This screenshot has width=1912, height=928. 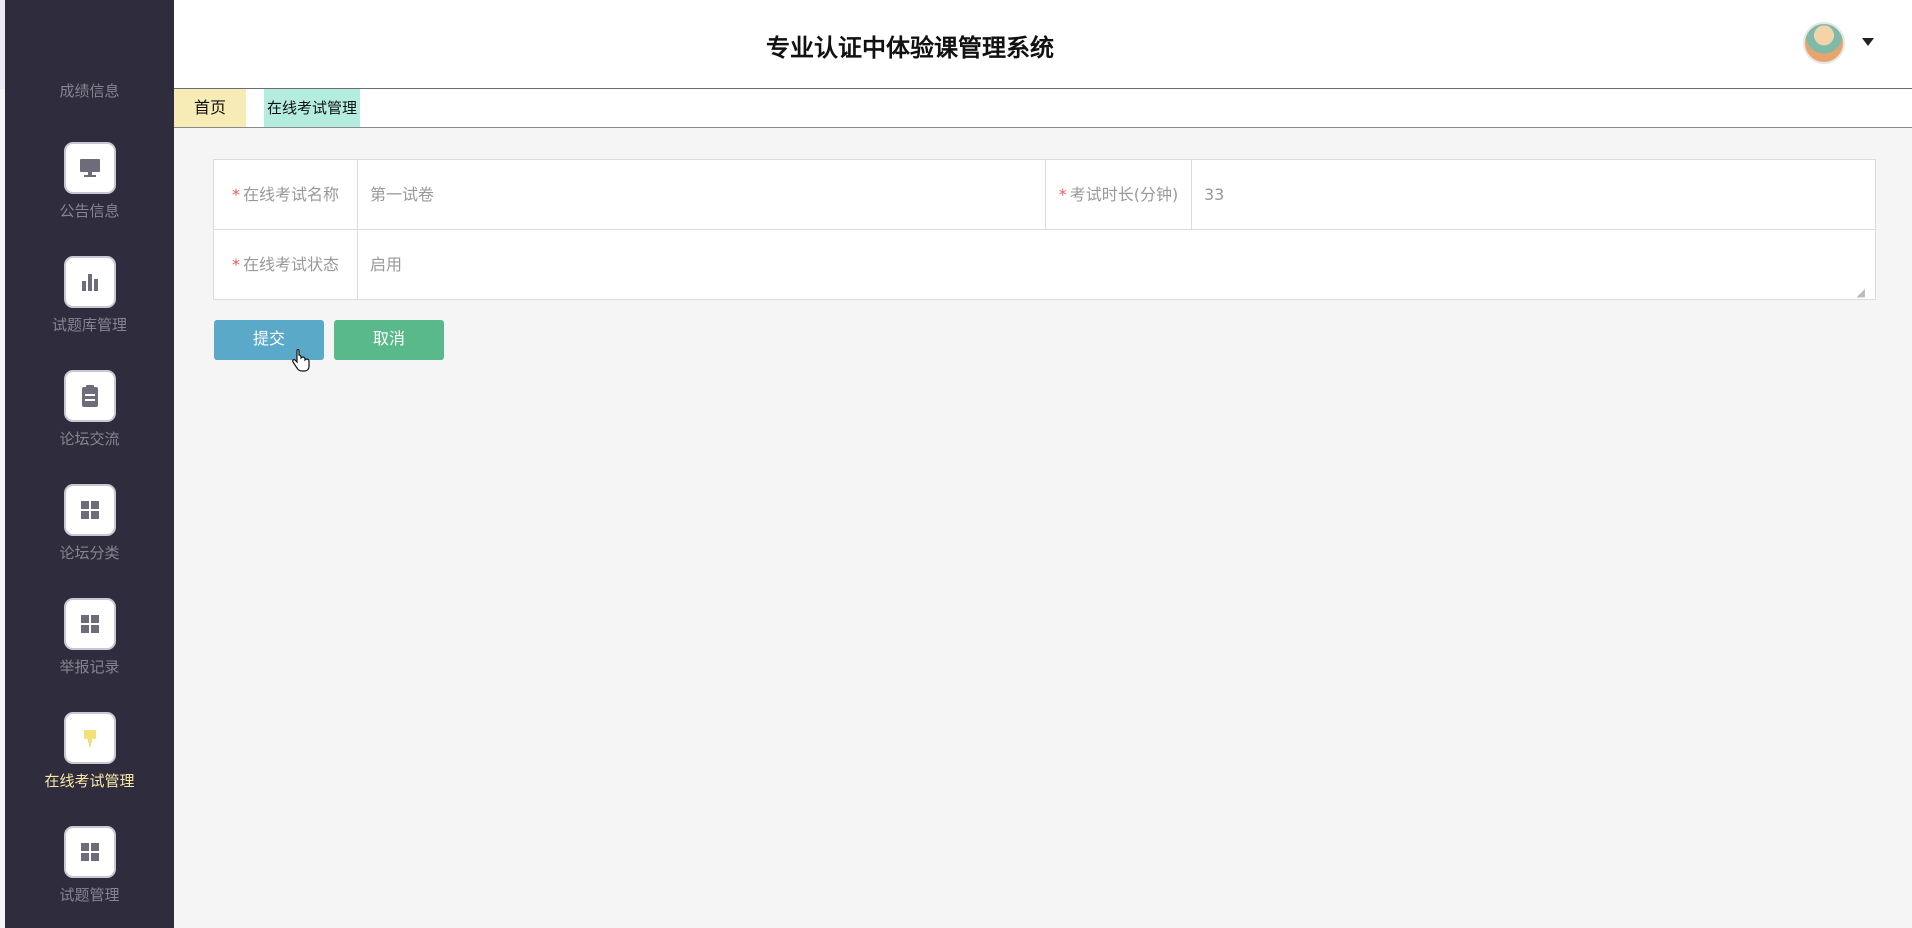 I want to click on sidebar-item-label: 公告信息, so click(x=89, y=211).